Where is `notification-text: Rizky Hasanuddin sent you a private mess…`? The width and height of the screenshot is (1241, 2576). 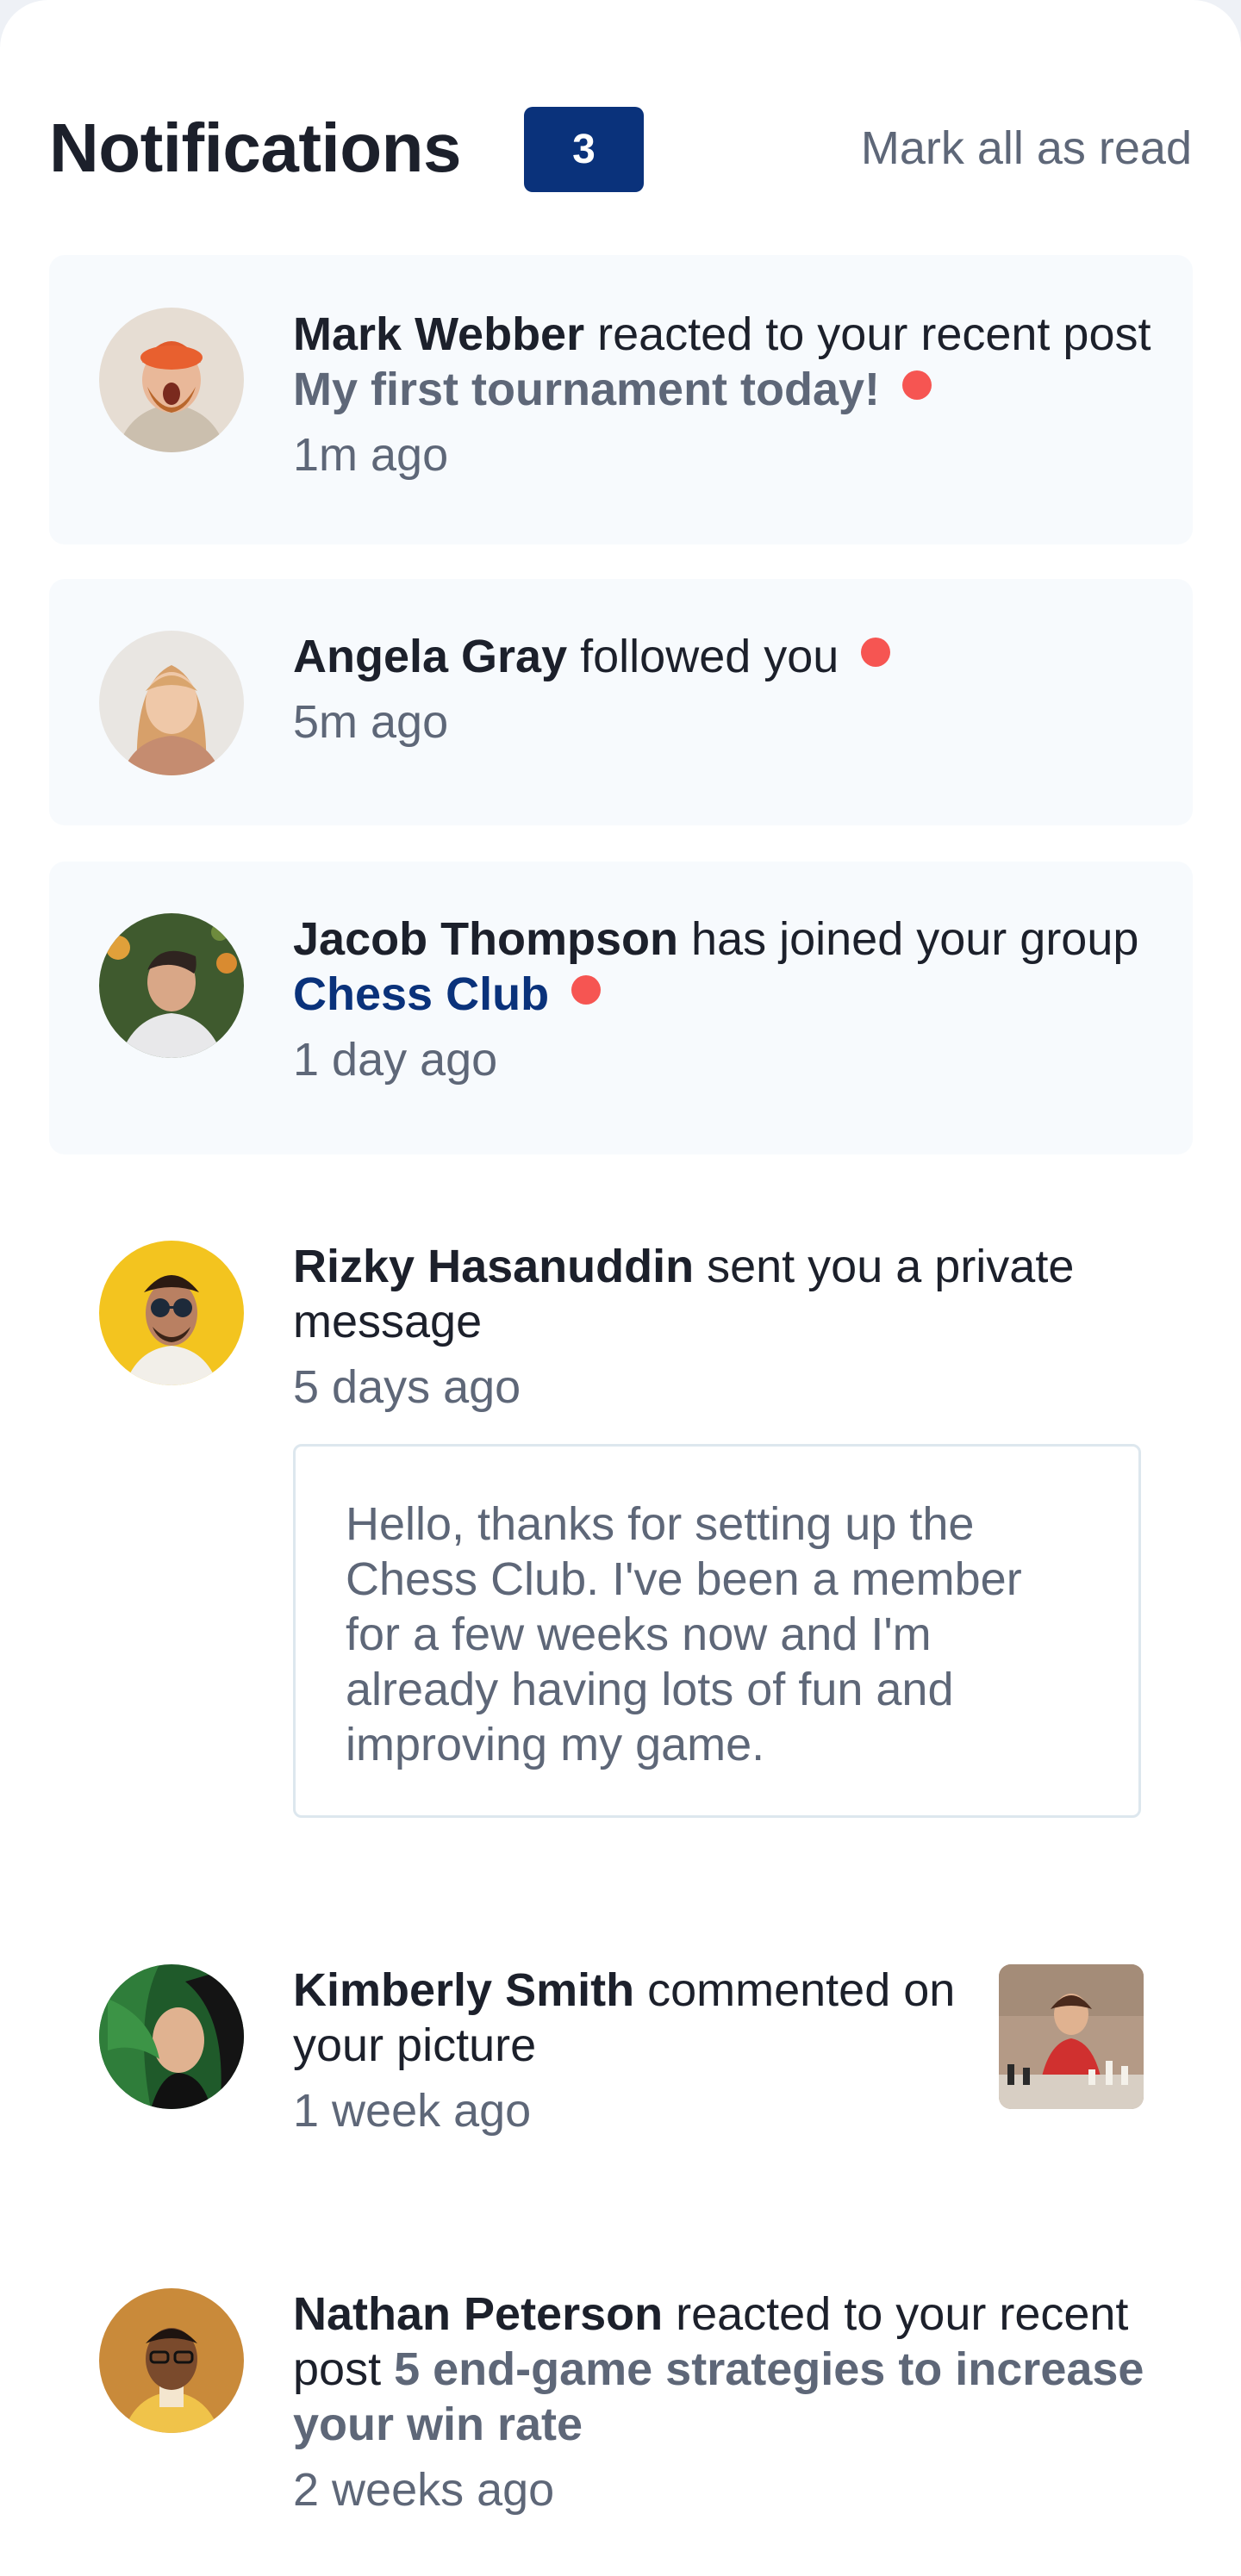
notification-text: Rizky Hasanuddin sent you a private mess… is located at coordinates (724, 1327).